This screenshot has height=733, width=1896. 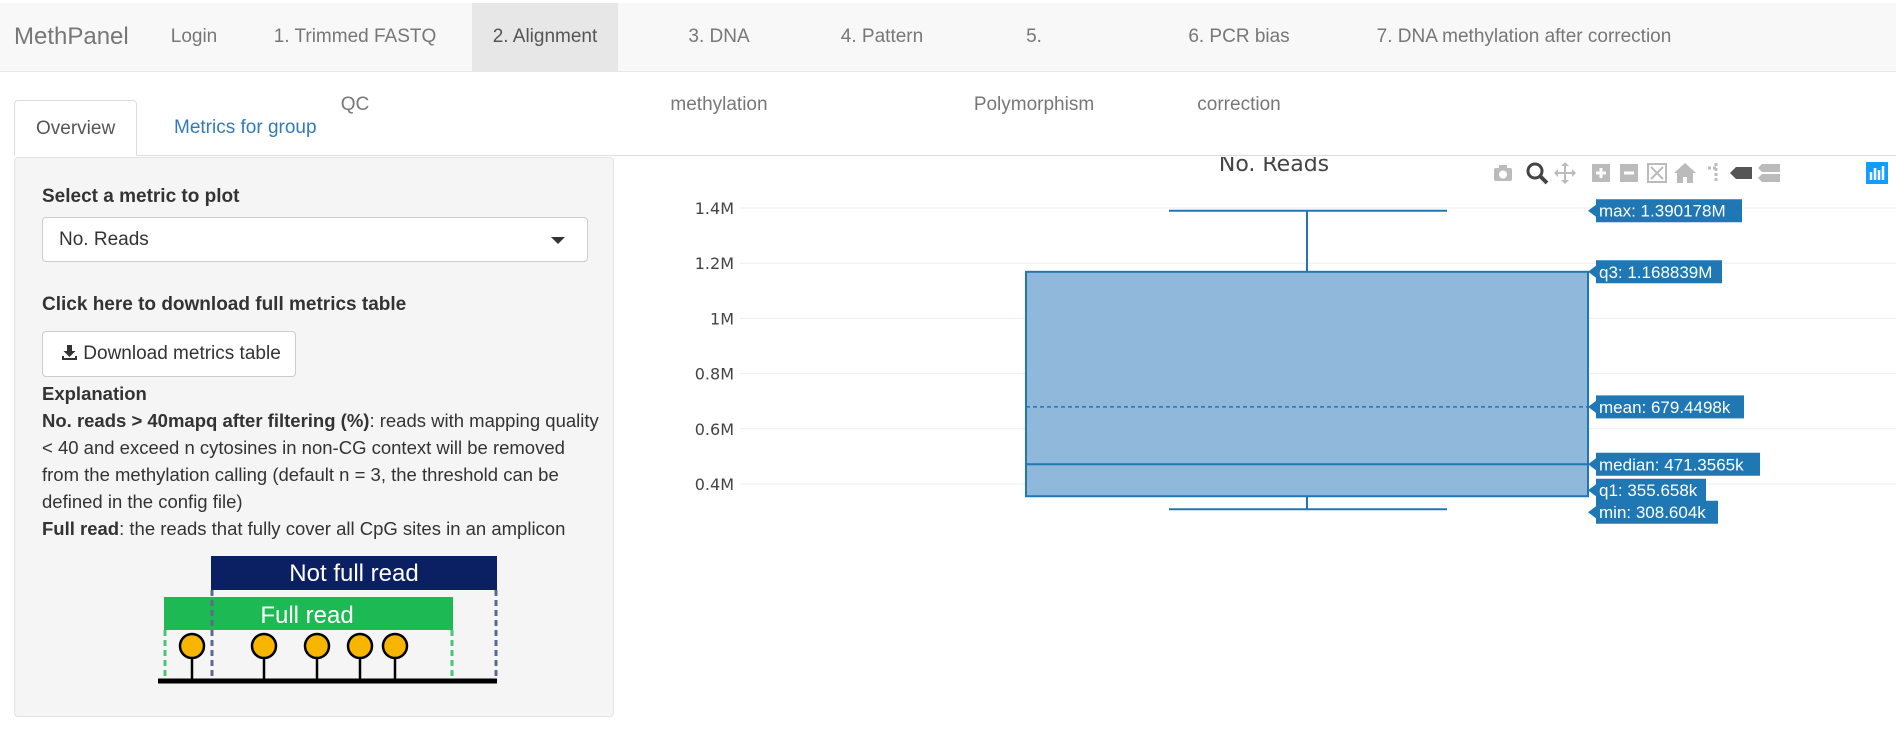 What do you see at coordinates (719, 59) in the screenshot?
I see `nav-item-step-3: 3. DNA methylation` at bounding box center [719, 59].